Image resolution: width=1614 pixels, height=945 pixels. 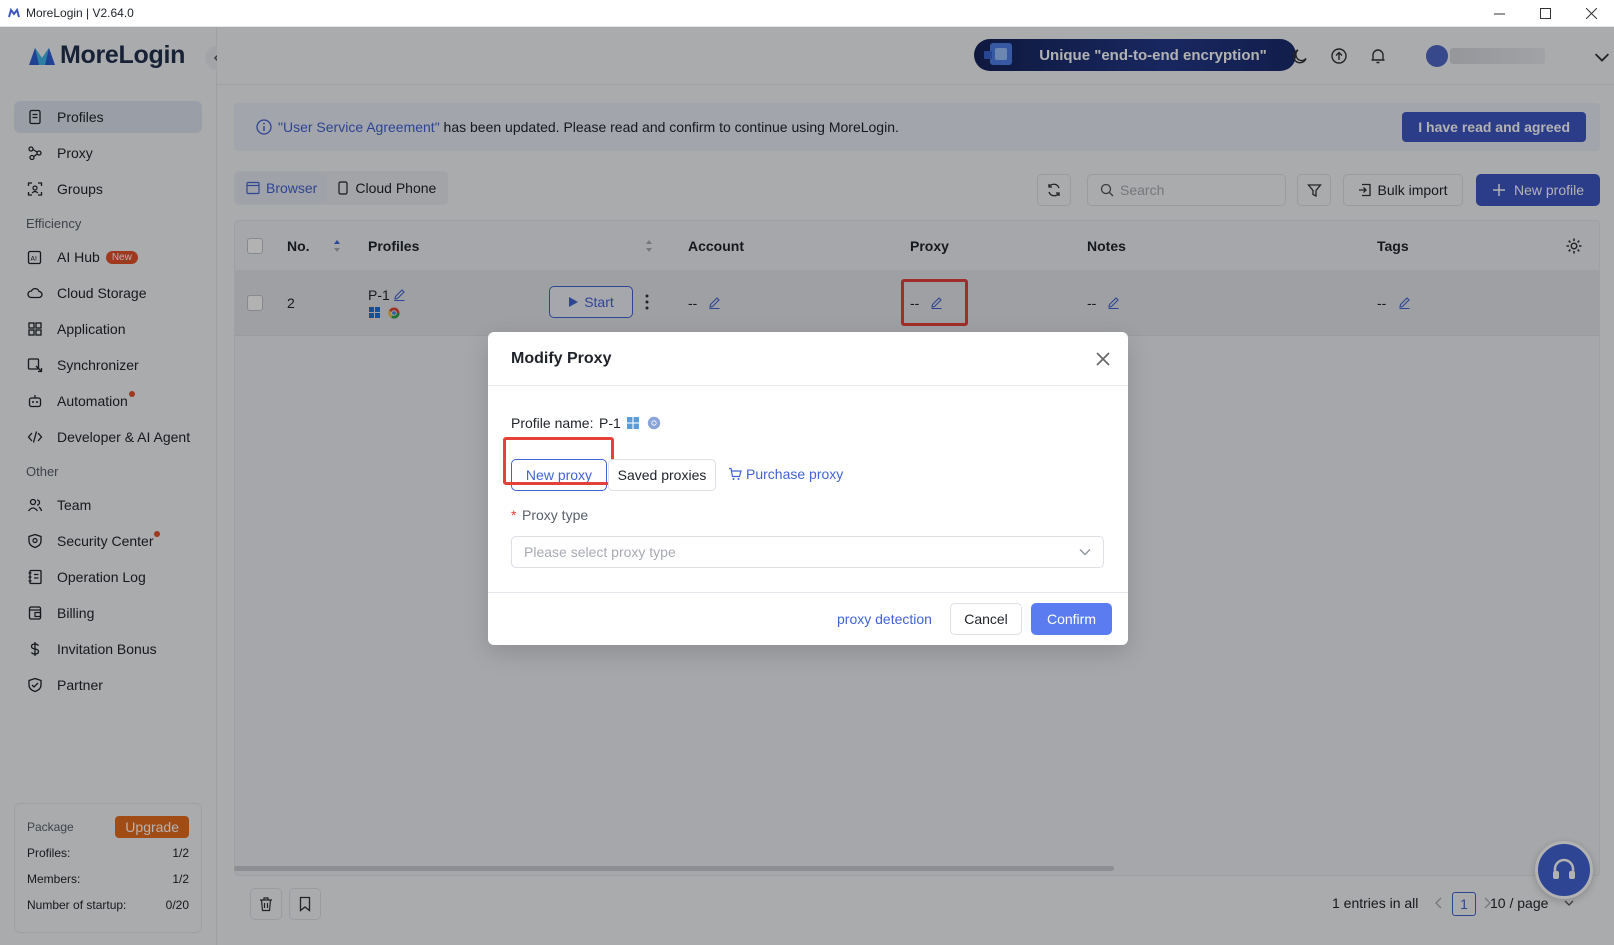 I want to click on confirm-button: Confirm, so click(x=1071, y=619).